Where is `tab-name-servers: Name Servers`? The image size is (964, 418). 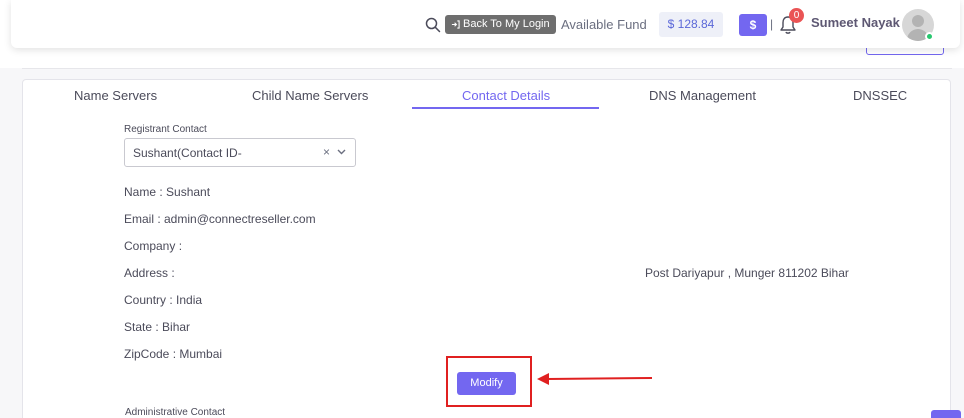 tab-name-servers: Name Servers is located at coordinates (115, 95).